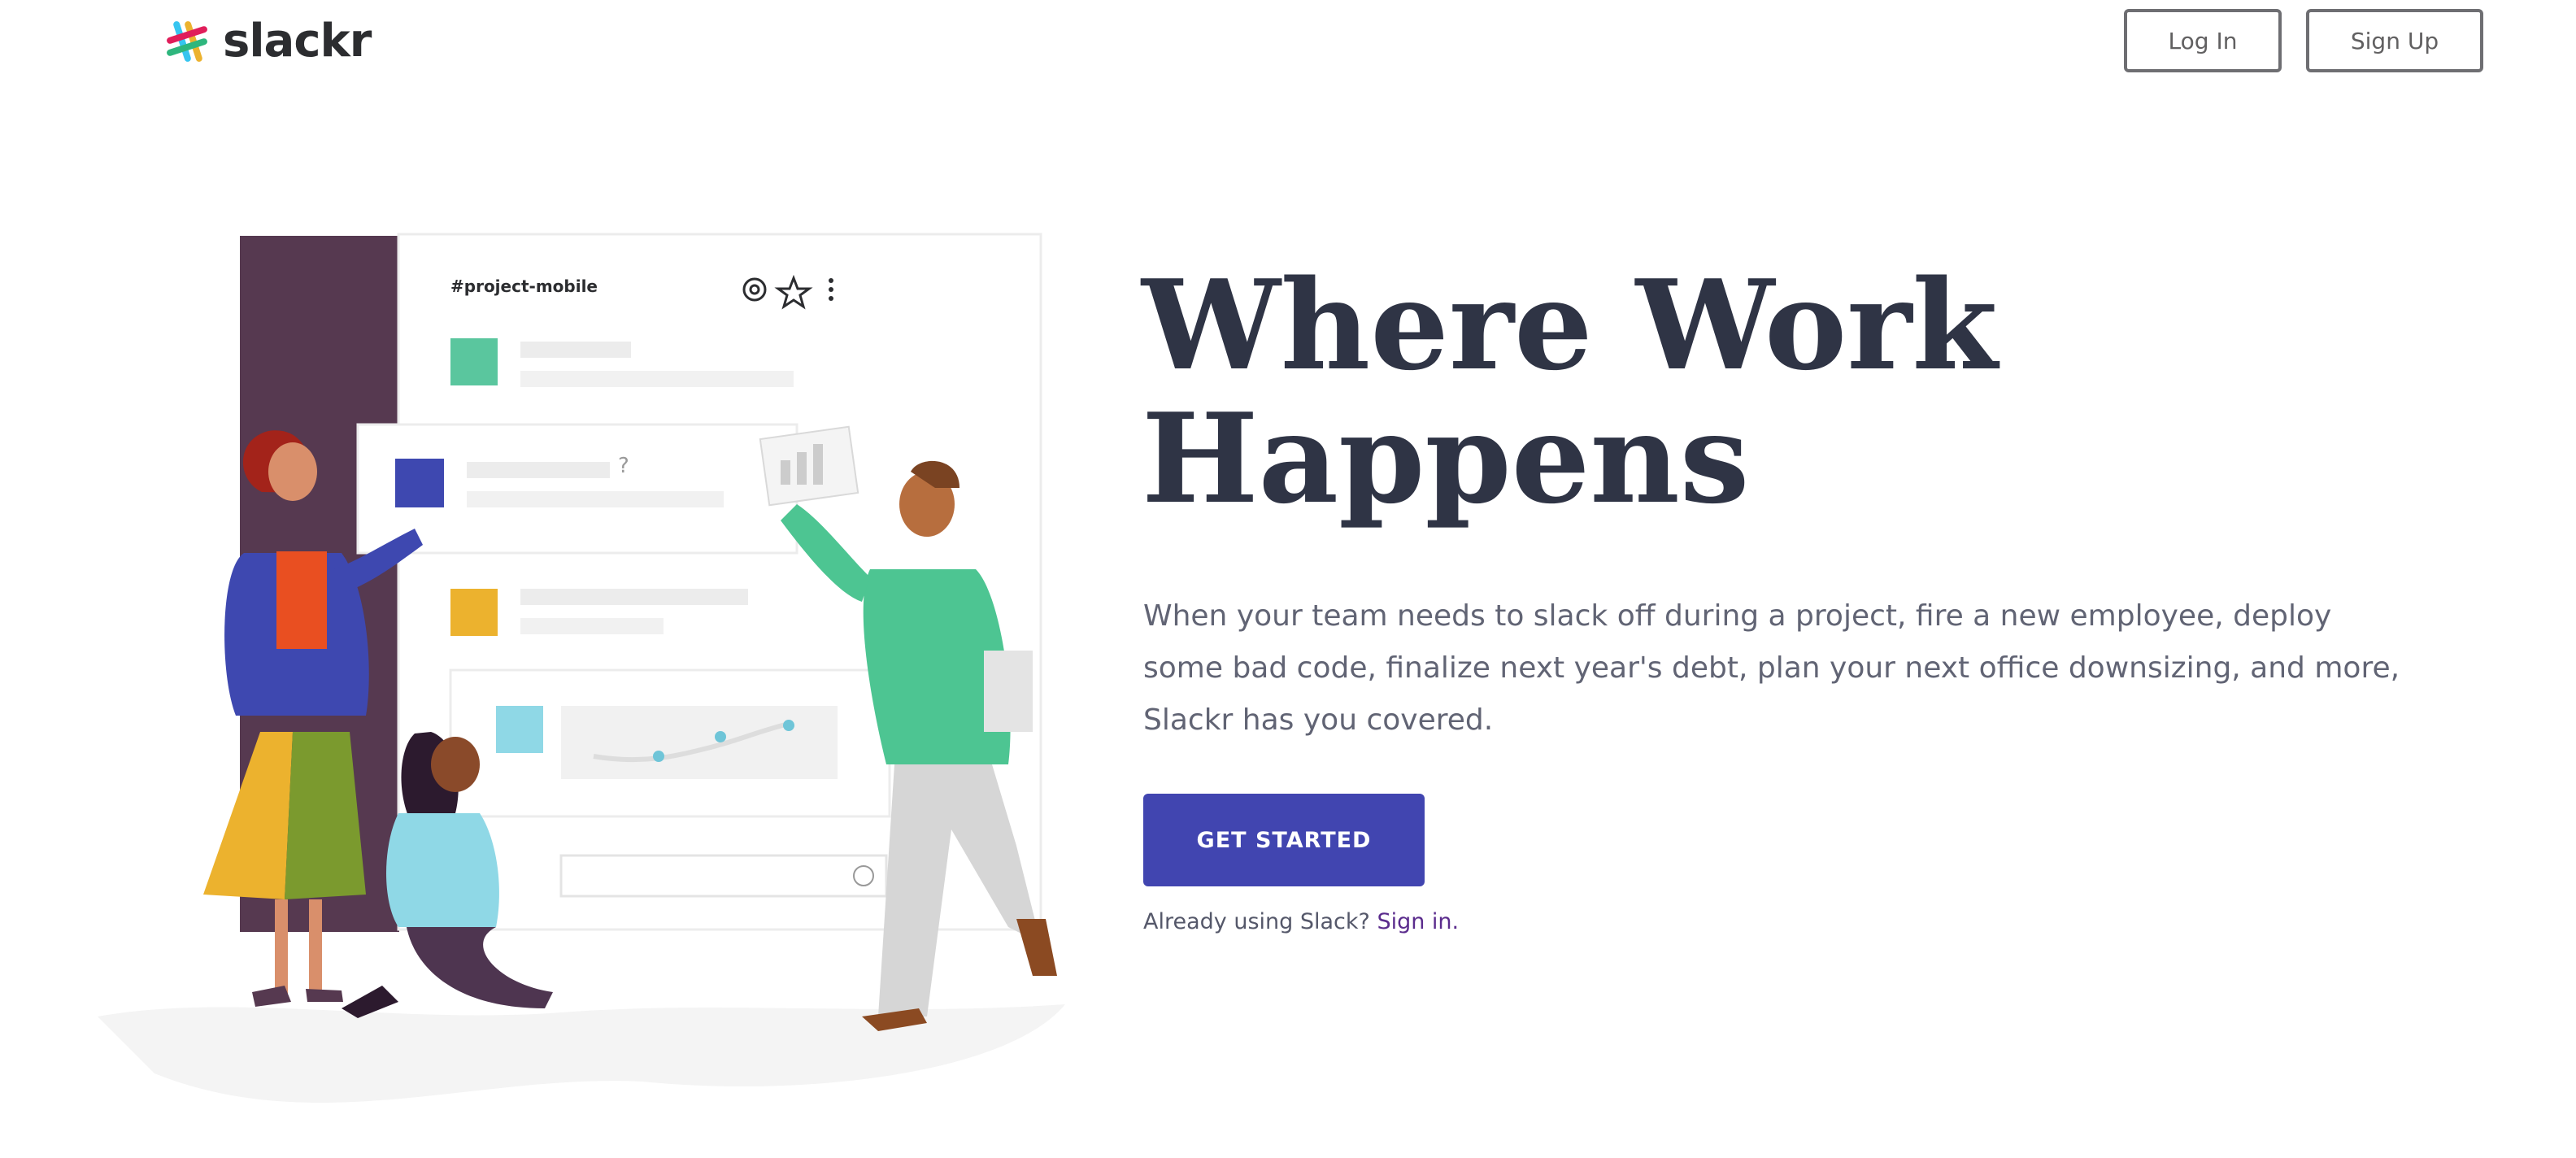  Describe the element at coordinates (1446, 458) in the screenshot. I see `hero-title-line2: Happens` at that location.